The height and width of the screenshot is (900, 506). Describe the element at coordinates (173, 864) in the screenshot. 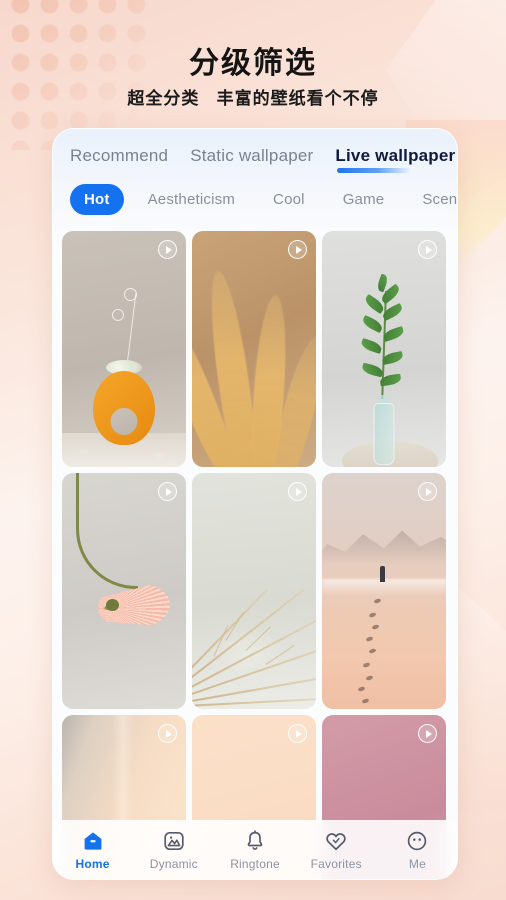

I see `nav-item-dynamic-label: Dynamic` at that location.